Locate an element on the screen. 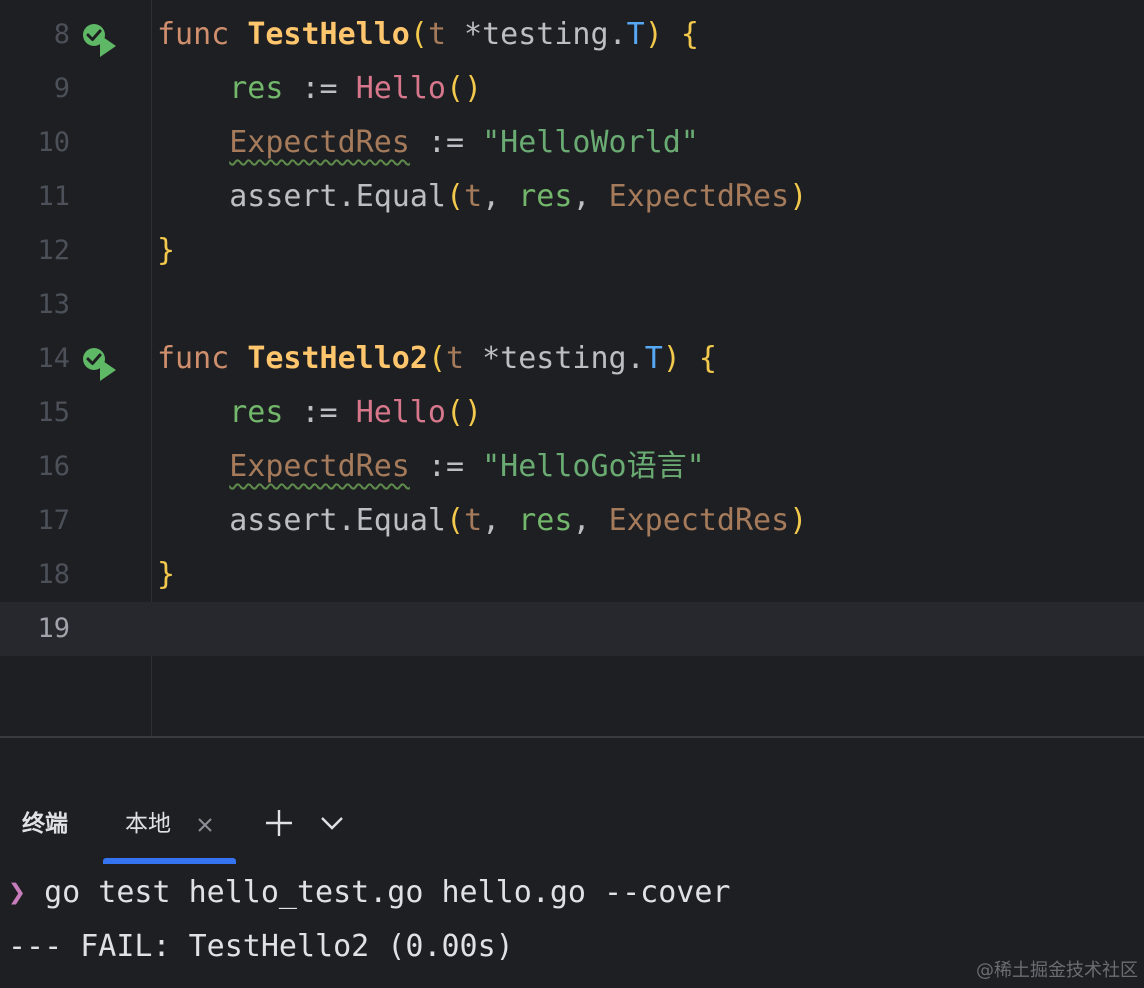 The height and width of the screenshot is (988, 1144). code-text: } is located at coordinates (166, 575).